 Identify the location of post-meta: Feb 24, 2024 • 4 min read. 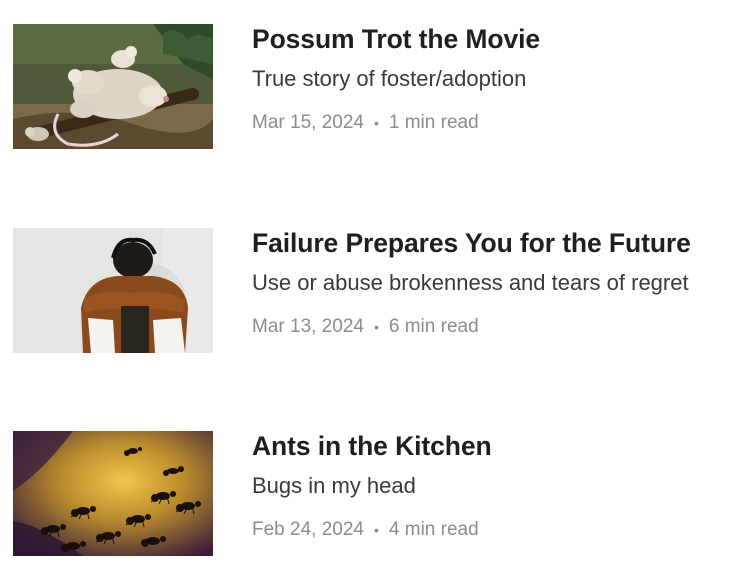
(494, 530).